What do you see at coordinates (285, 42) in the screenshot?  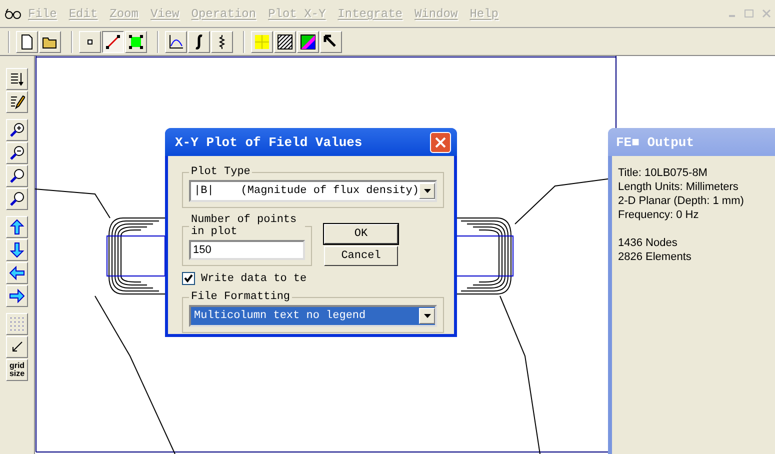 I see `hatch-icon` at bounding box center [285, 42].